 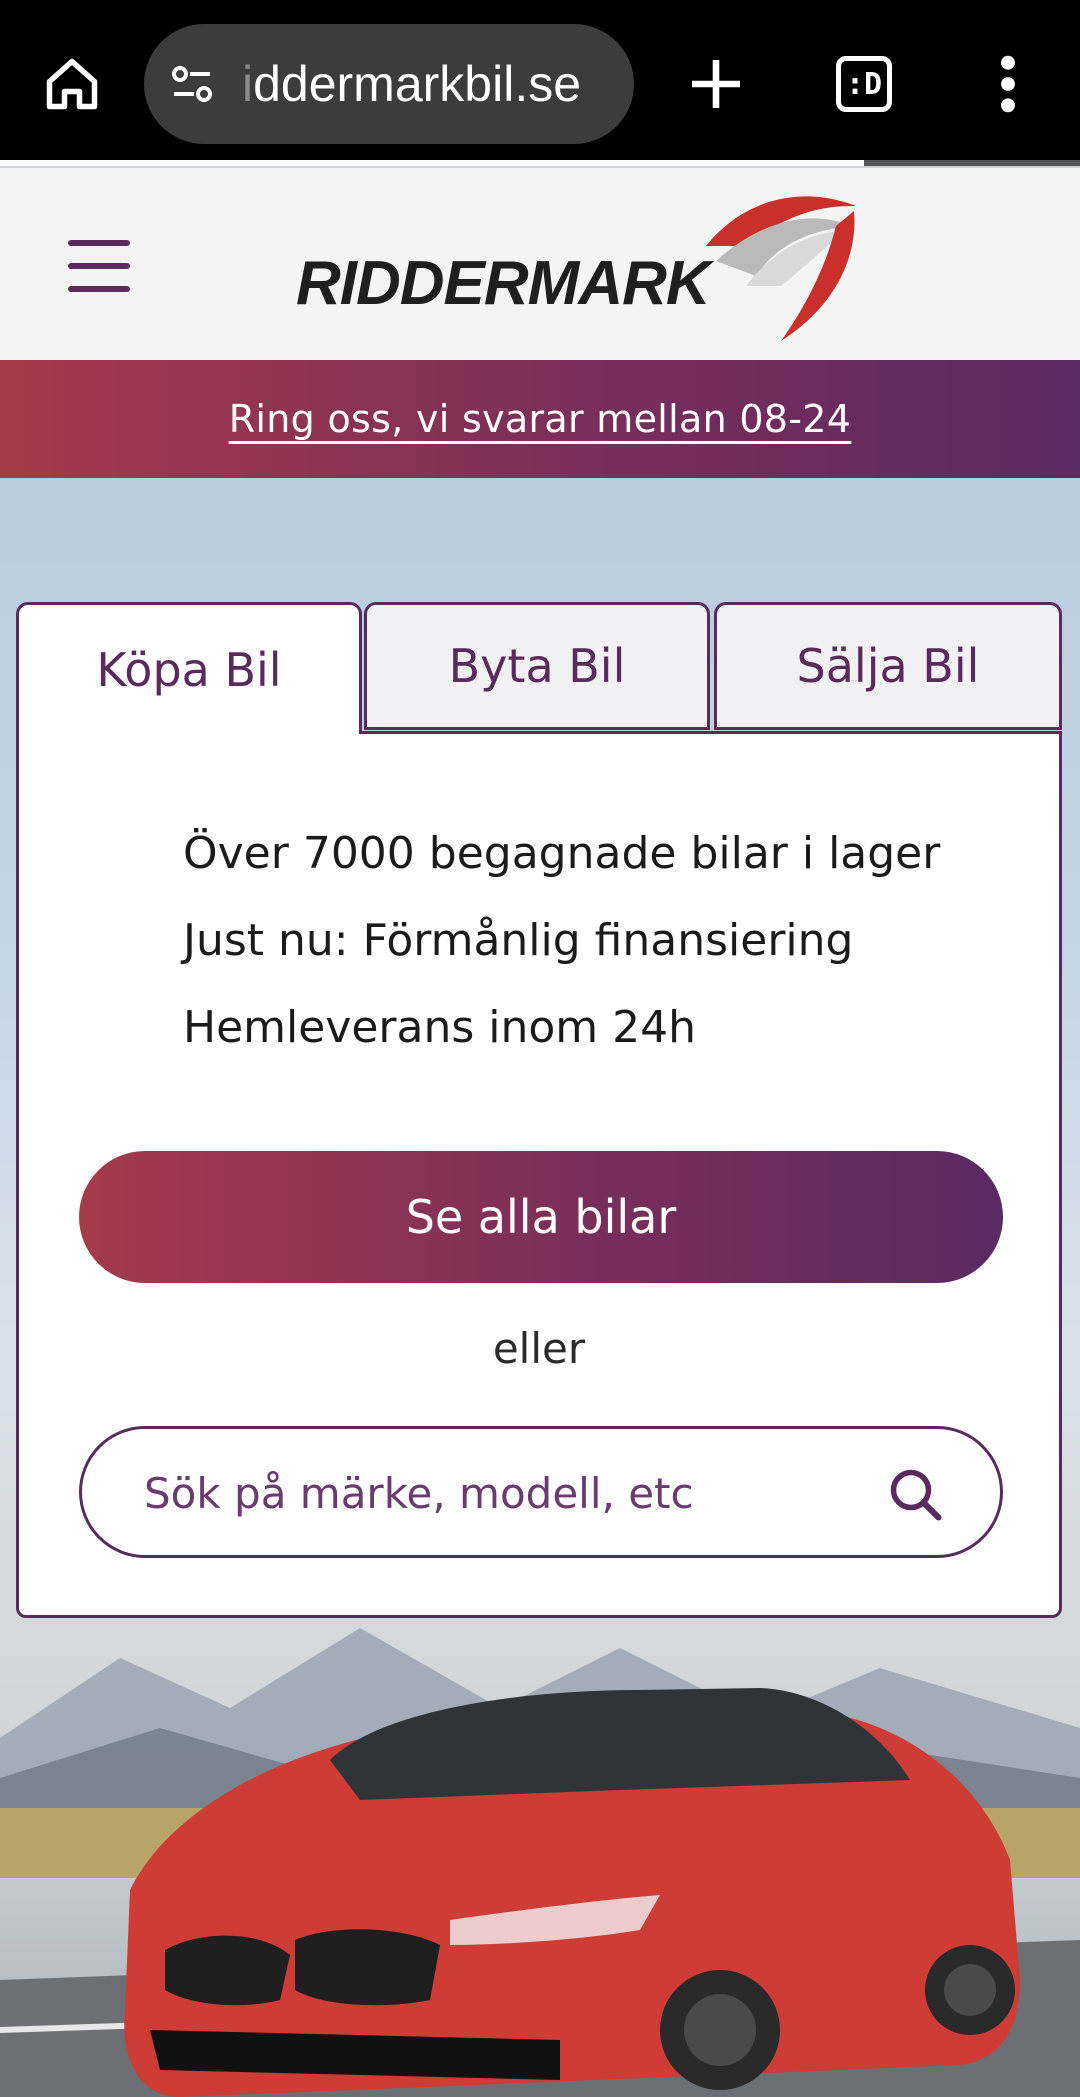 I want to click on search-field, so click(x=541, y=1492).